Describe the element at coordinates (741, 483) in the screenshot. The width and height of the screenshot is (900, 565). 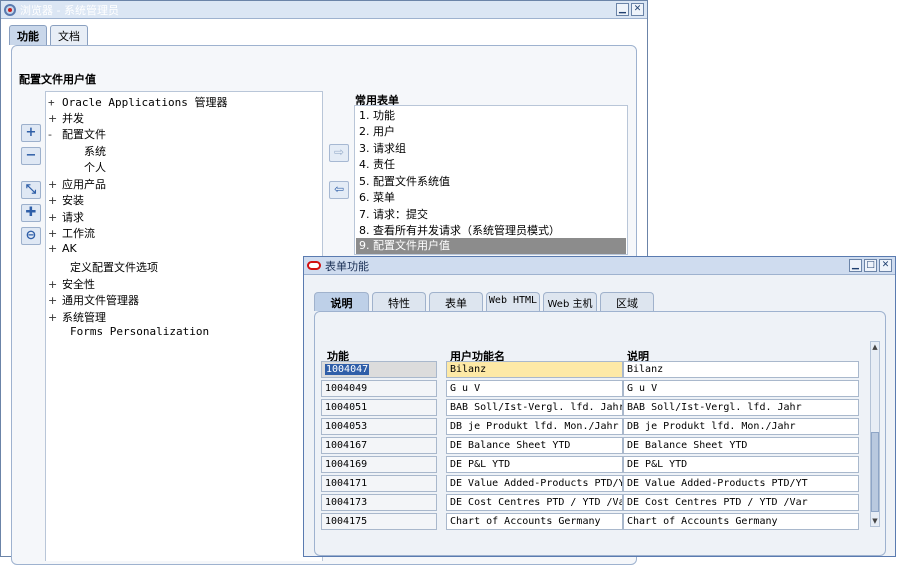
I see `description-field: DE Value Added-Products PTD/YT` at that location.